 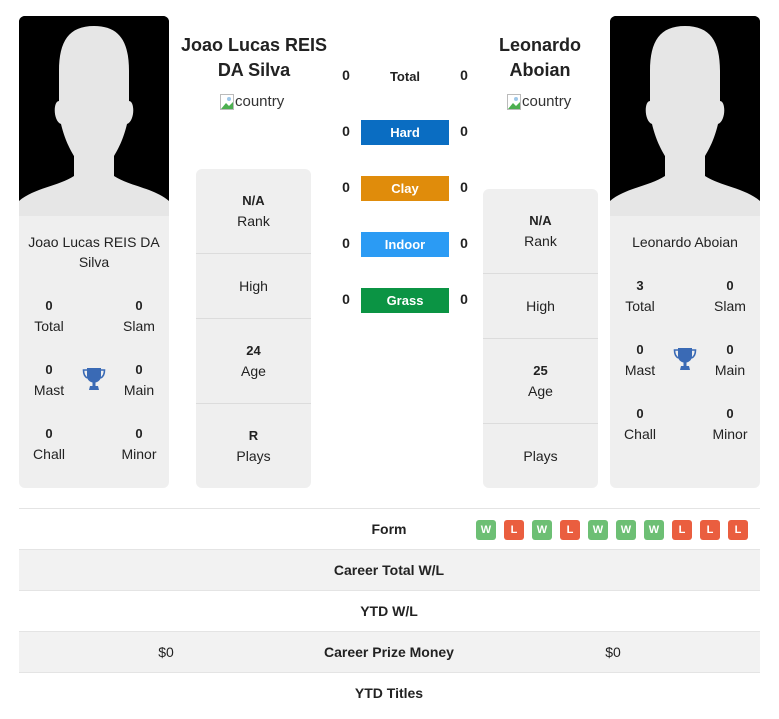 I want to click on player1-main-label: Main, so click(x=139, y=390).